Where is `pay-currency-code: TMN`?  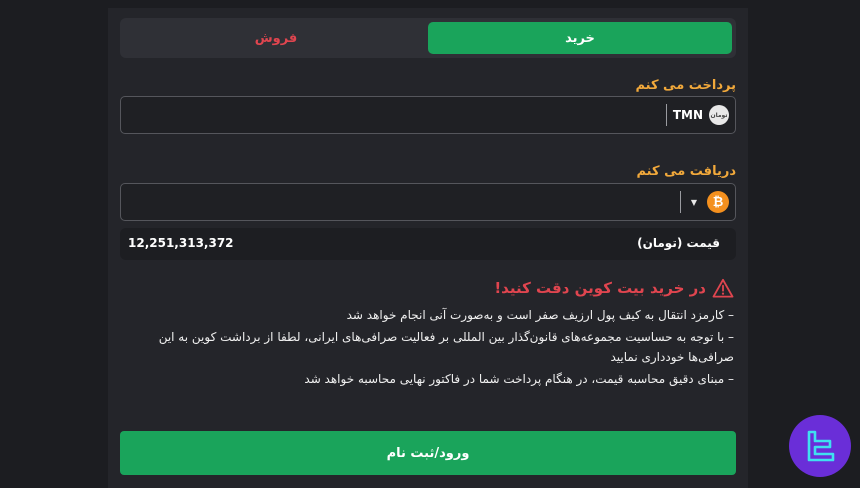
pay-currency-code: TMN is located at coordinates (687, 115).